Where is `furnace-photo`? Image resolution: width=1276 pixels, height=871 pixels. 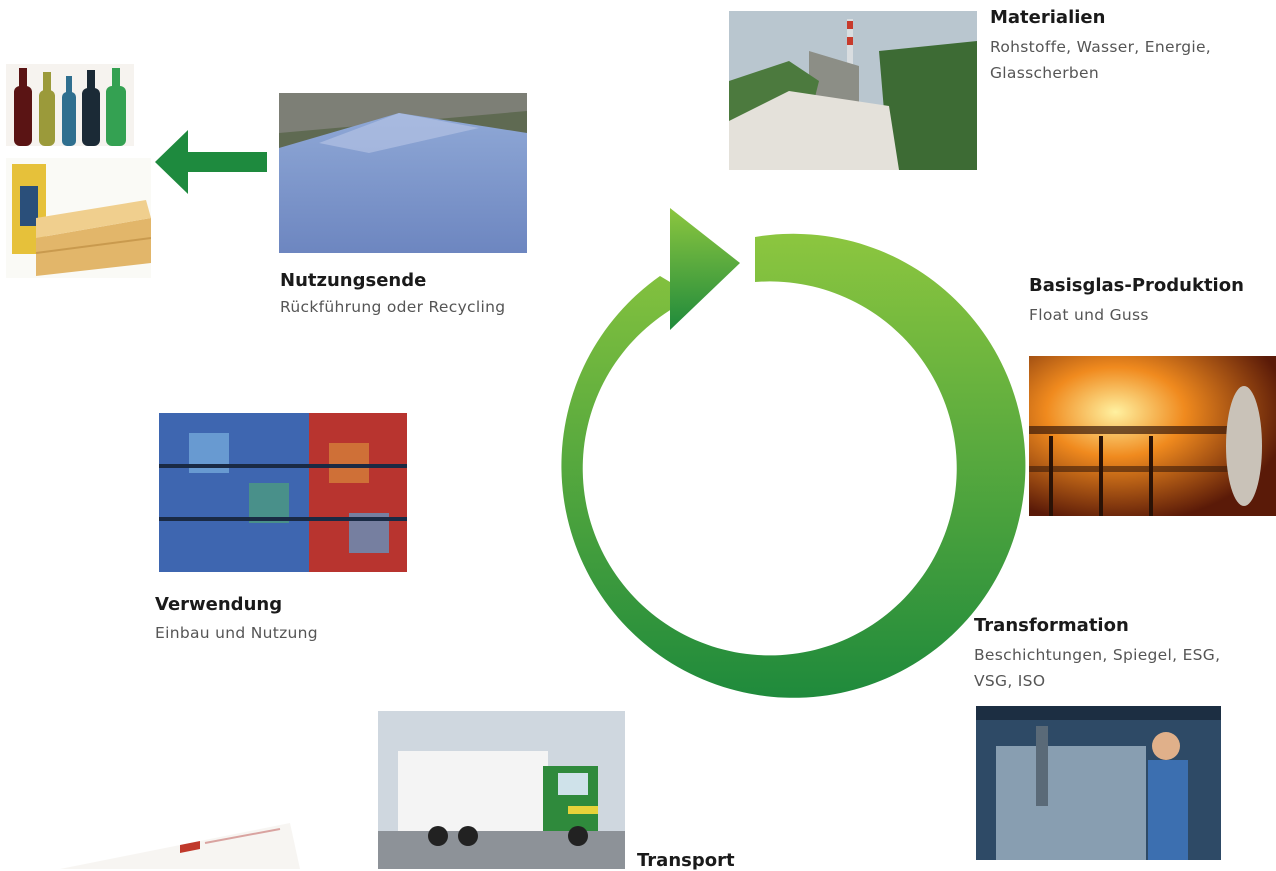 furnace-photo is located at coordinates (1152, 436).